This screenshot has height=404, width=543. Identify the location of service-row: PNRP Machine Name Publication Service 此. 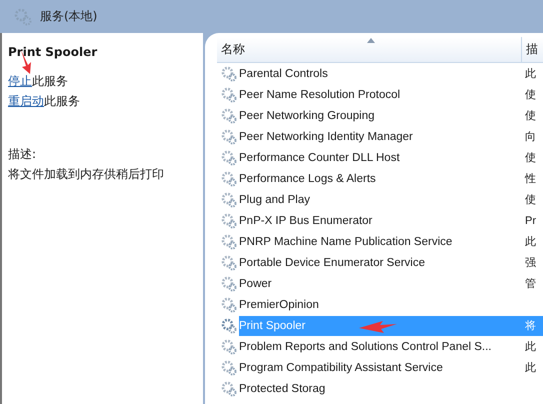
(391, 242).